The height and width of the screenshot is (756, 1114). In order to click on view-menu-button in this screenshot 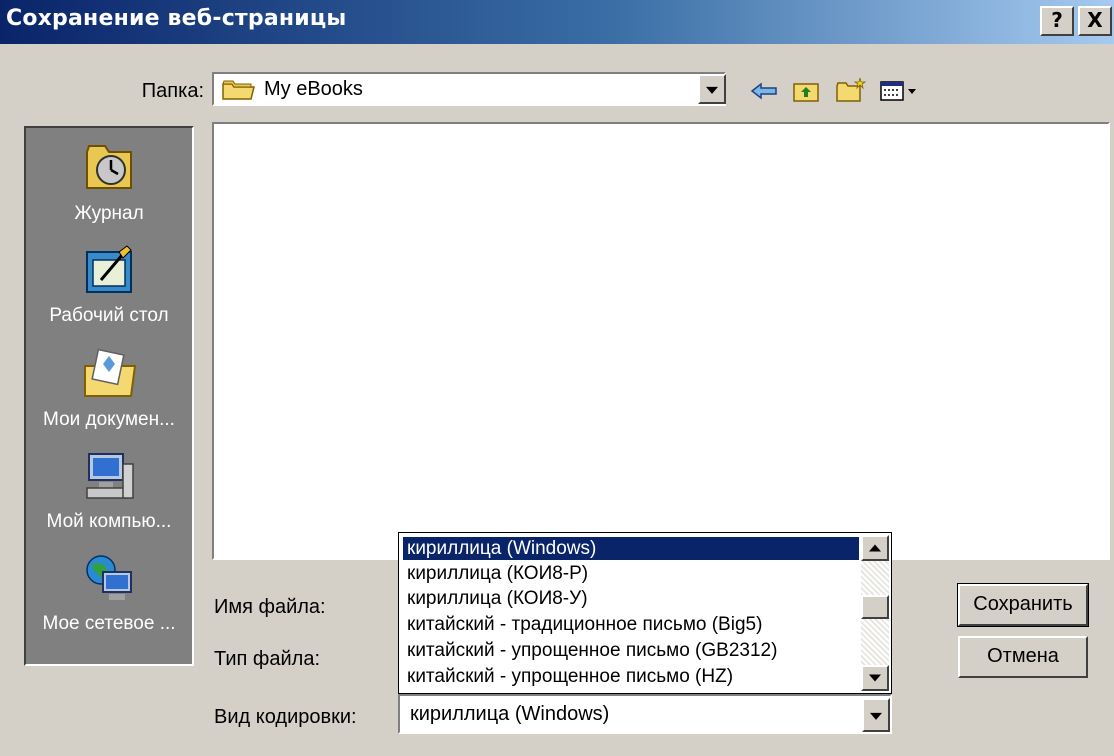, I will do `click(900, 91)`.